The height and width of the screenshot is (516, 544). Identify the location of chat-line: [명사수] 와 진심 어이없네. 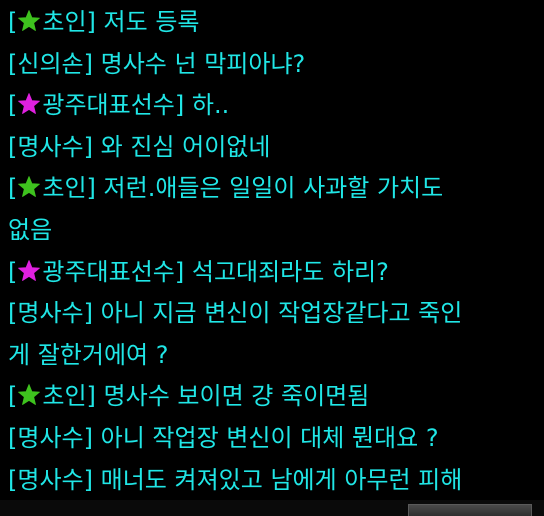
(273, 148).